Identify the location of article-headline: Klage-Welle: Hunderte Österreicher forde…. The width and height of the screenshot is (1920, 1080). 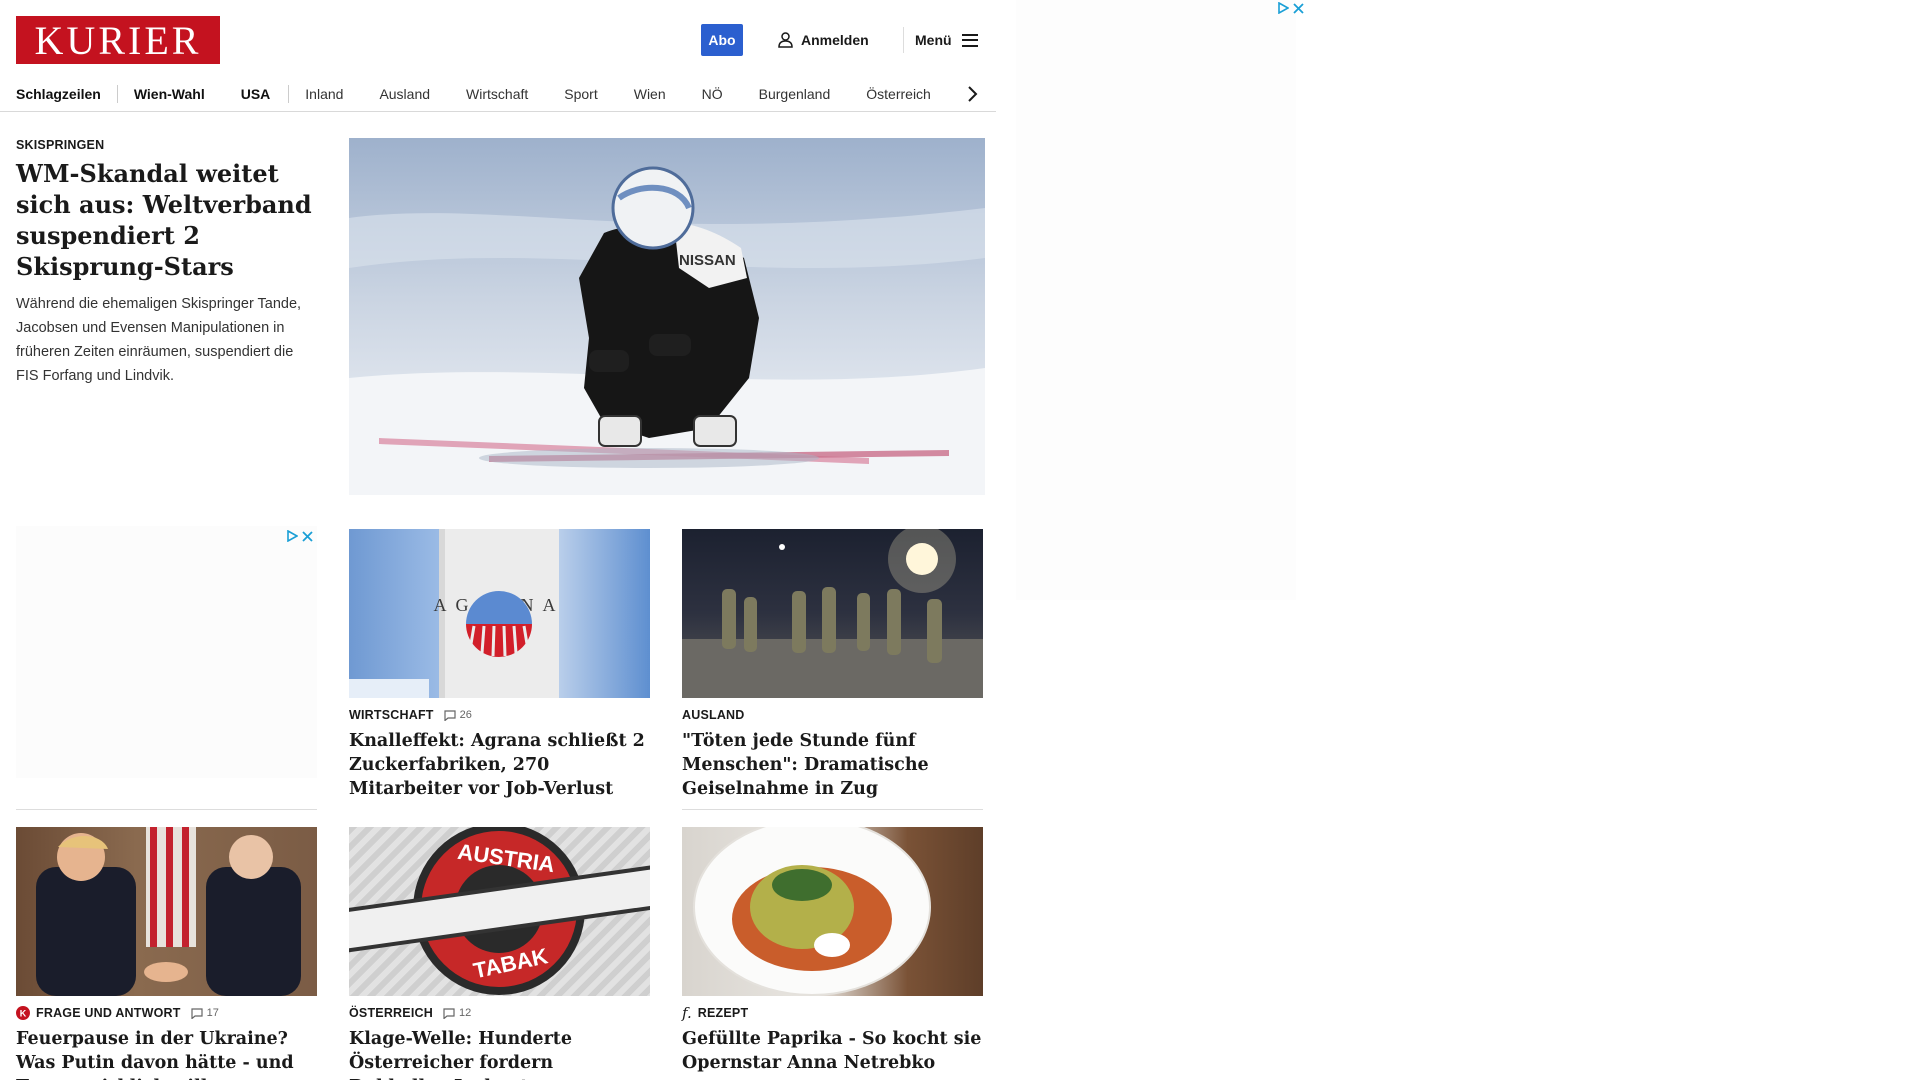
(499, 1053).